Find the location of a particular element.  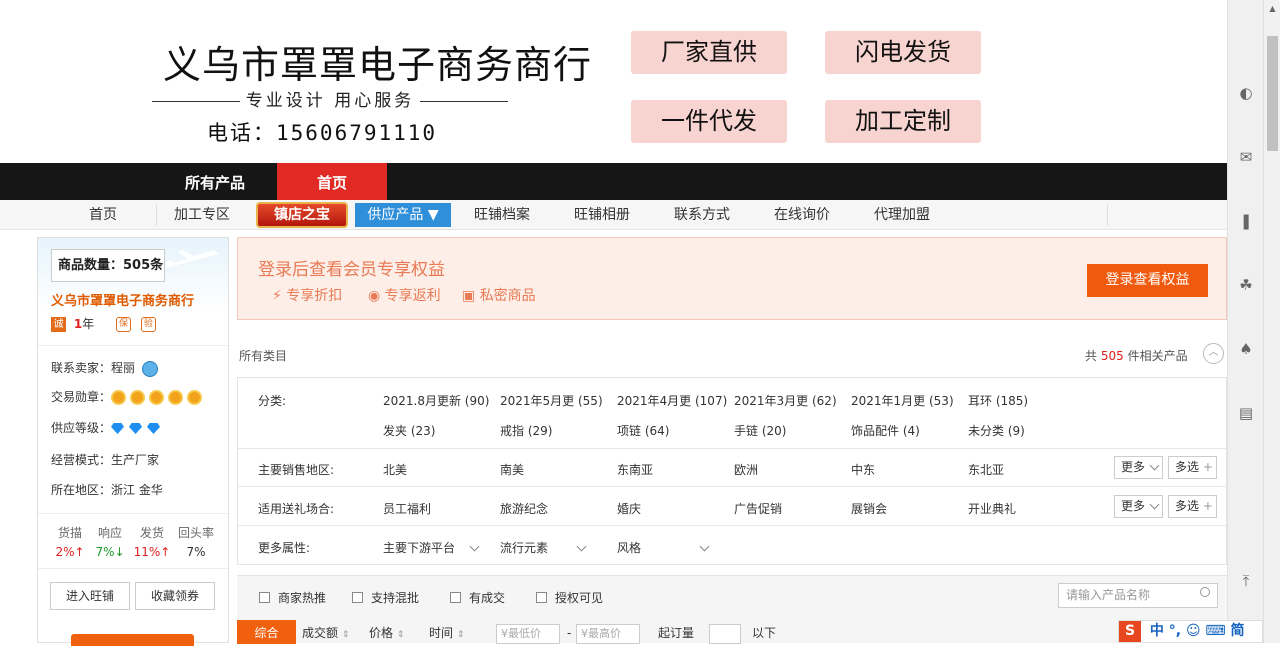

nav-home: 首页 is located at coordinates (332, 181).